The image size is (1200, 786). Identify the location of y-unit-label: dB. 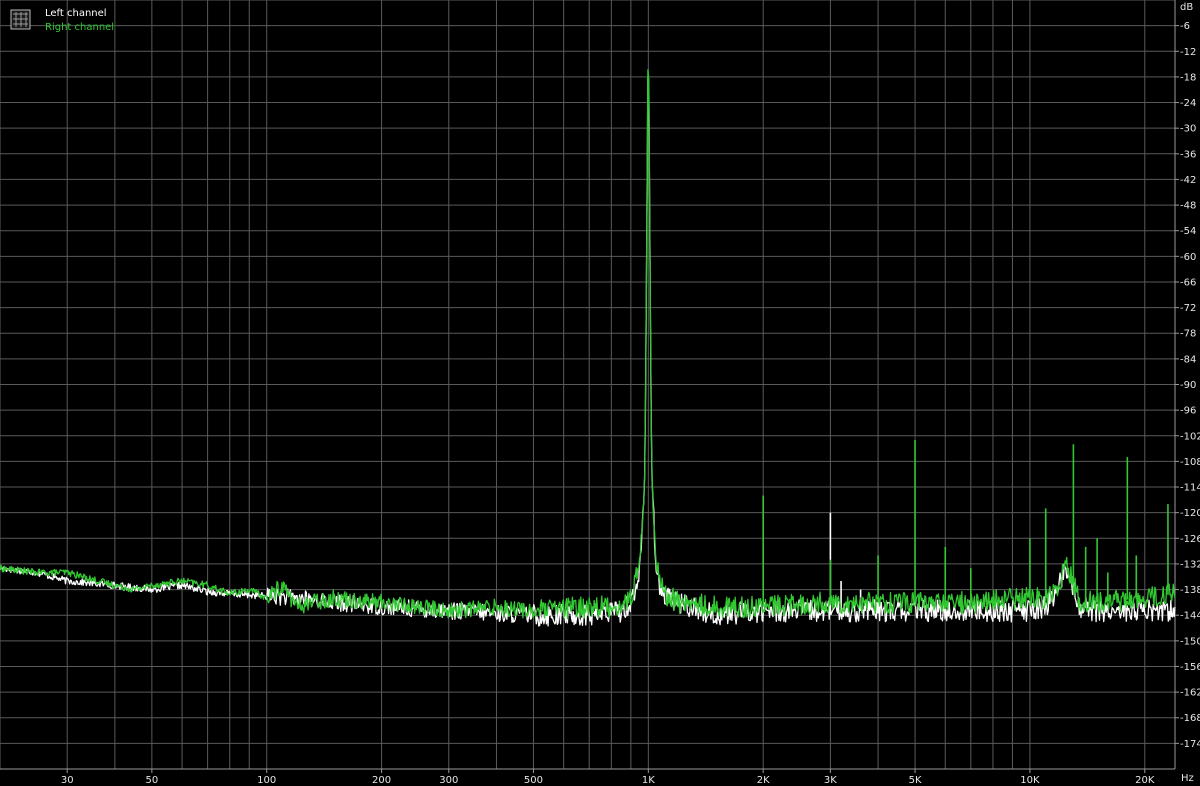
(1186, 7).